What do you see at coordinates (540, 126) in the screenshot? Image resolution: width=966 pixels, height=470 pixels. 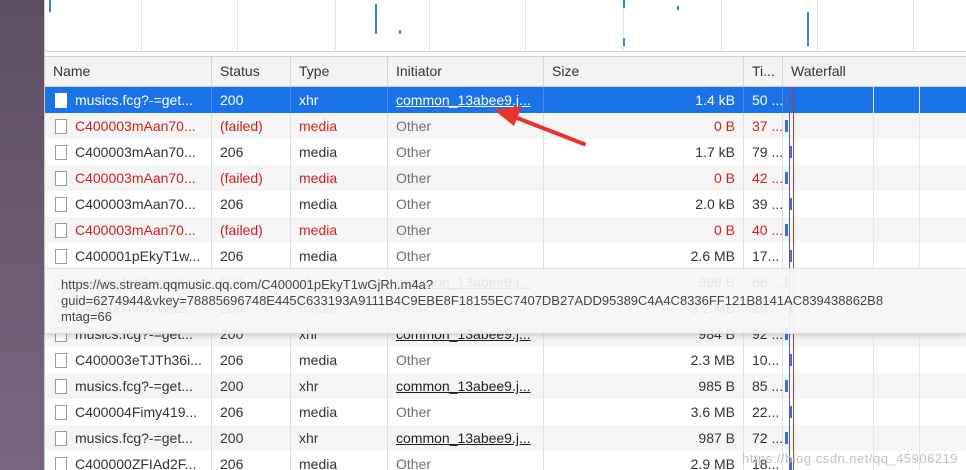 I see `annotation-arrow-icon` at bounding box center [540, 126].